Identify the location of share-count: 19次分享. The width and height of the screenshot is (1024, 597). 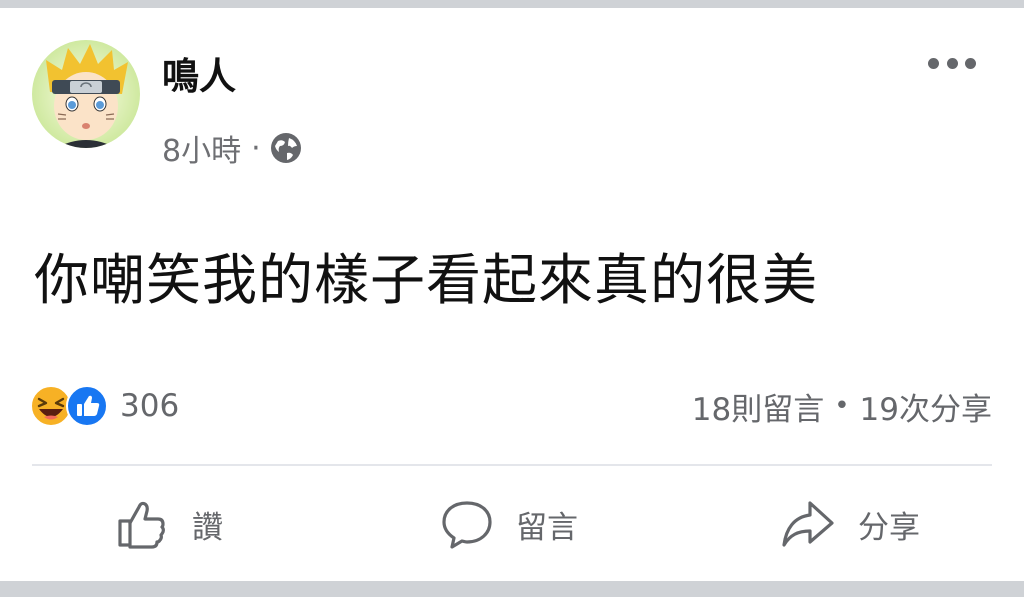
(926, 406).